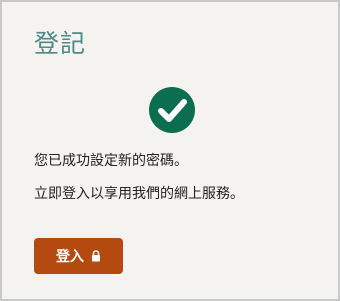 This screenshot has width=340, height=301. I want to click on success-message: 您已成功設定新的密碼。, so click(111, 161).